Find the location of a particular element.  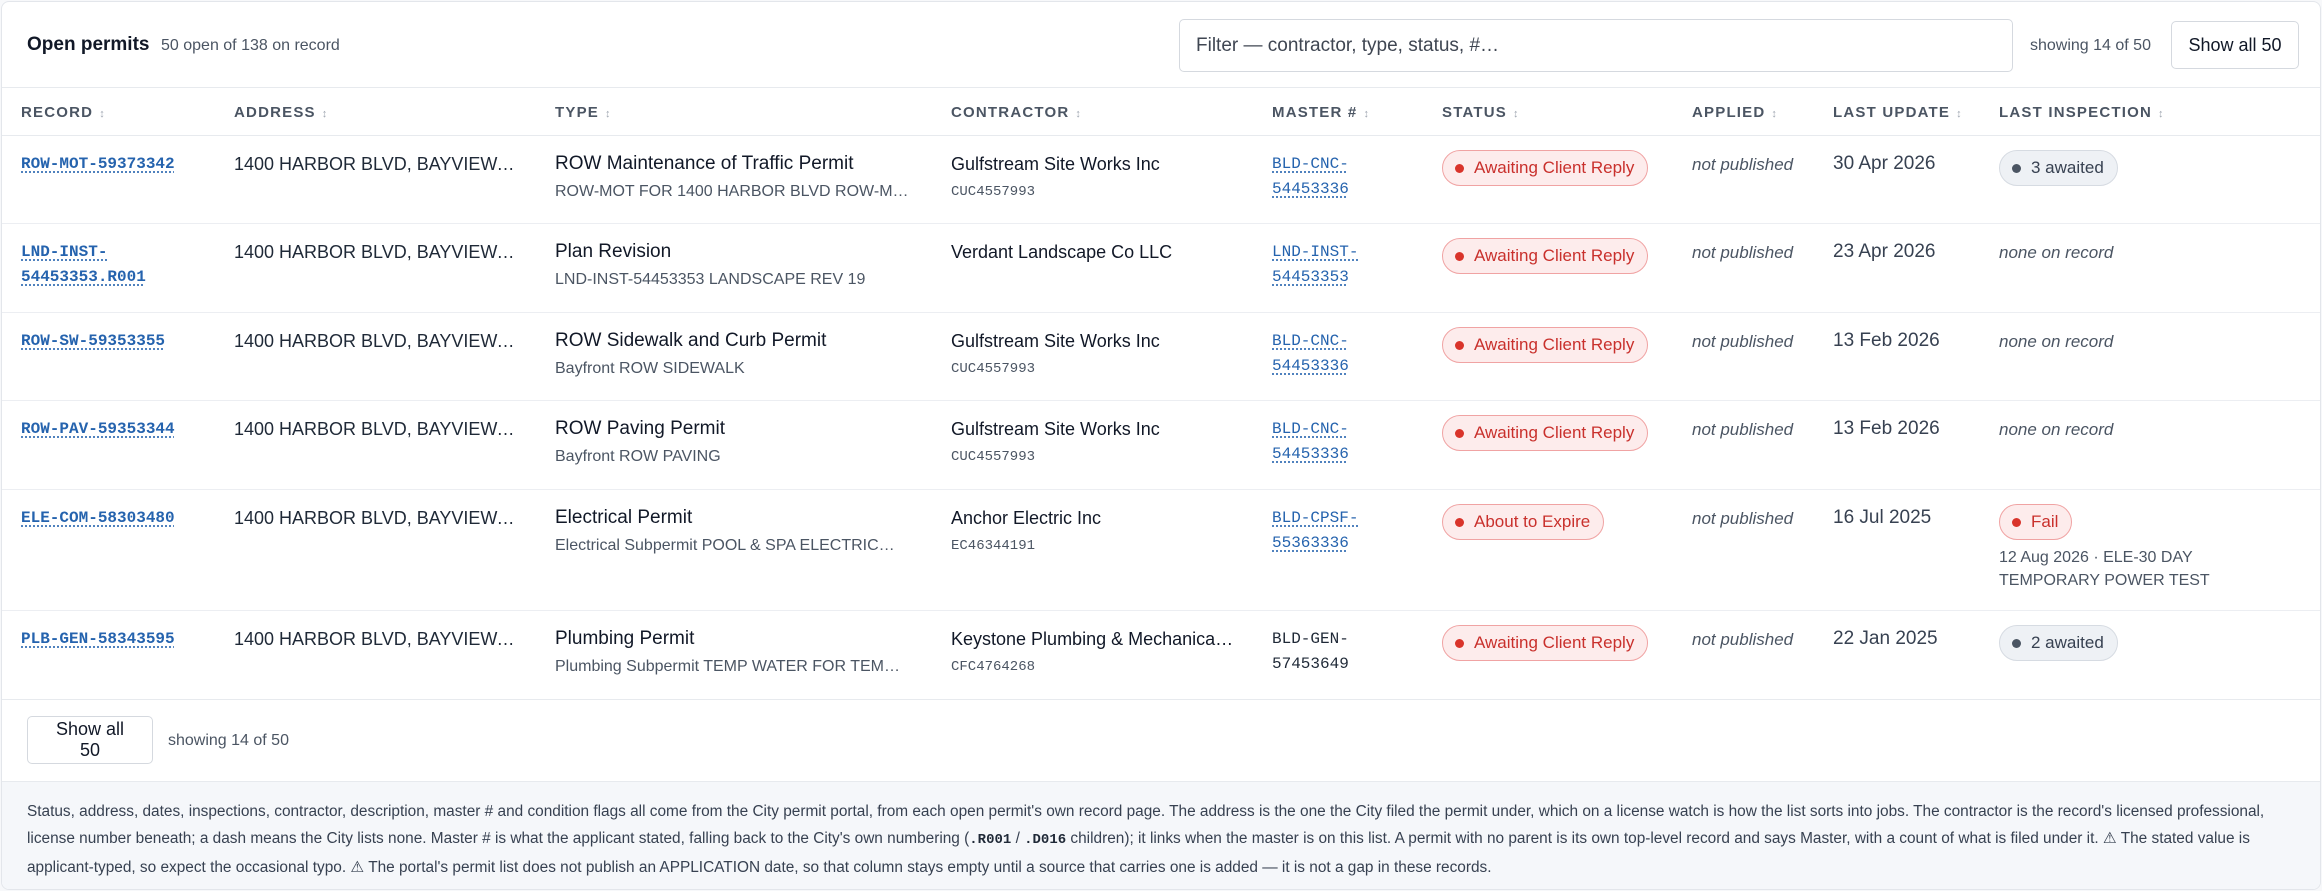

inspection-dot-icon is located at coordinates (2016, 643).